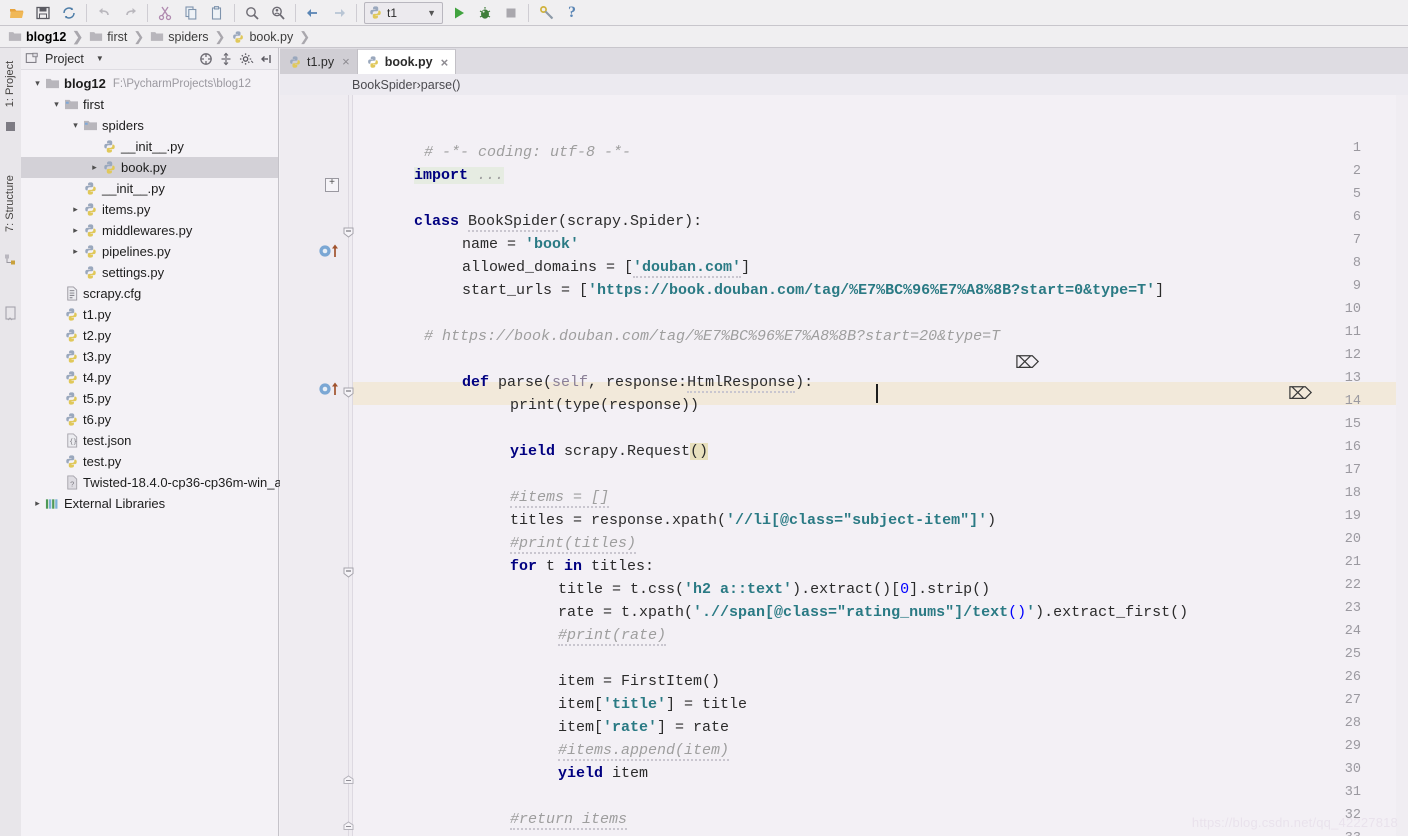  What do you see at coordinates (149, 398) in the screenshot?
I see `tree-item-t5-py: t5.py` at bounding box center [149, 398].